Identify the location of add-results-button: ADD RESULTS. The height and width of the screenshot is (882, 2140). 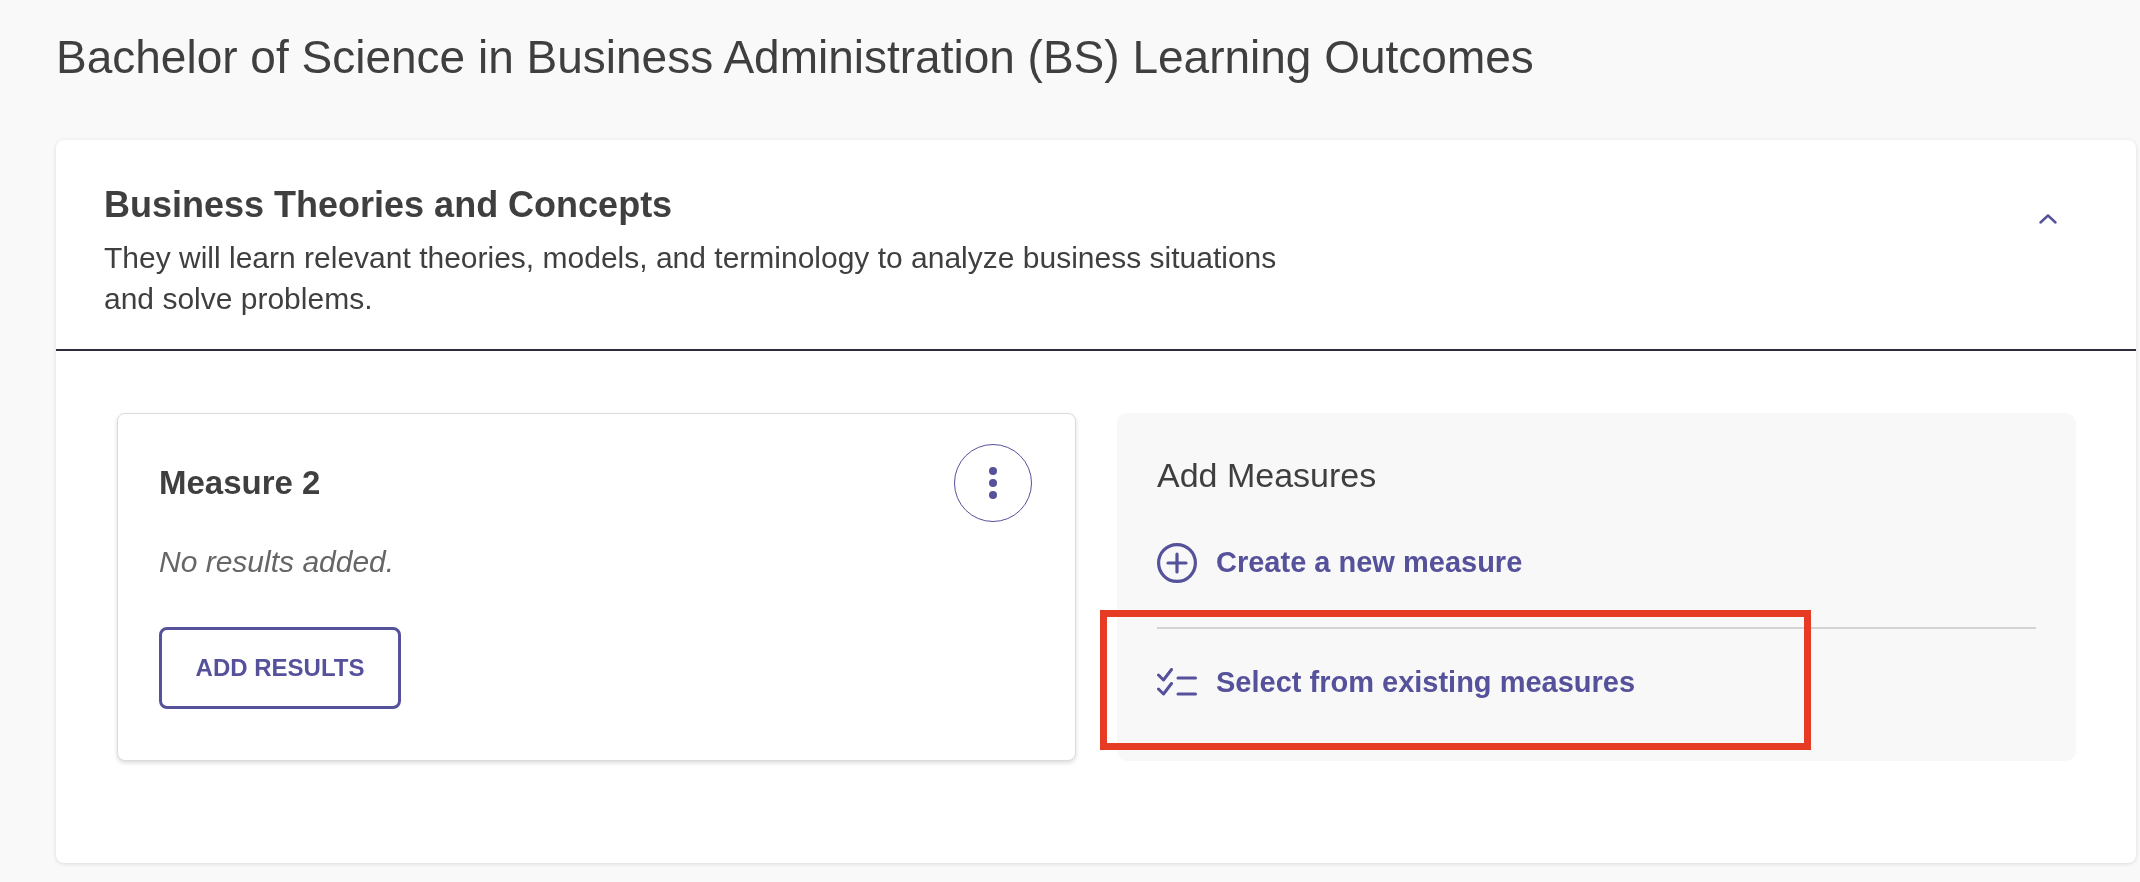
(280, 668).